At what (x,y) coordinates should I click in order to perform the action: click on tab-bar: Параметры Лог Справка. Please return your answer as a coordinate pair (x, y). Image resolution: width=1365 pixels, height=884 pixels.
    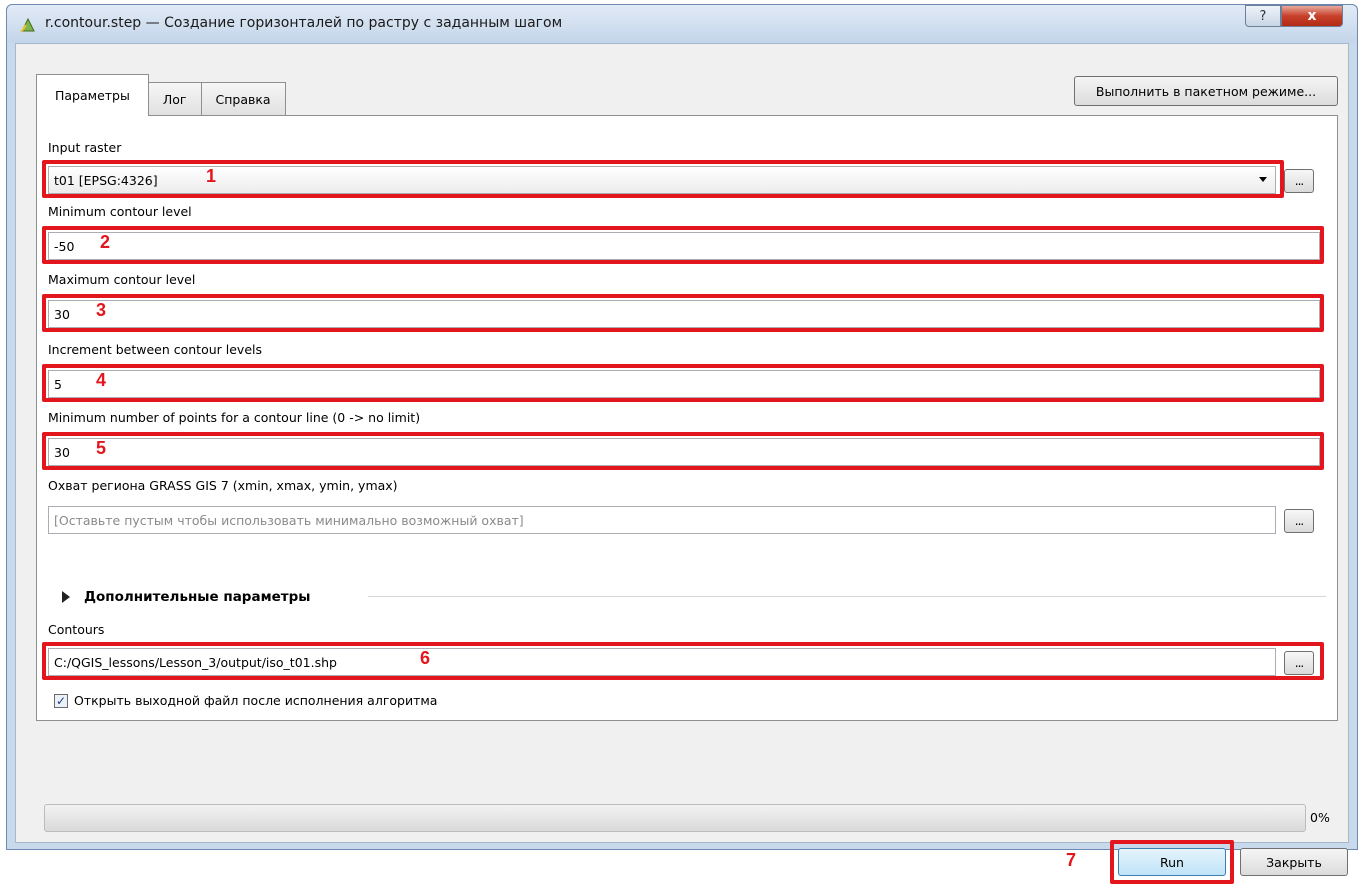
    Looking at the image, I should click on (161, 95).